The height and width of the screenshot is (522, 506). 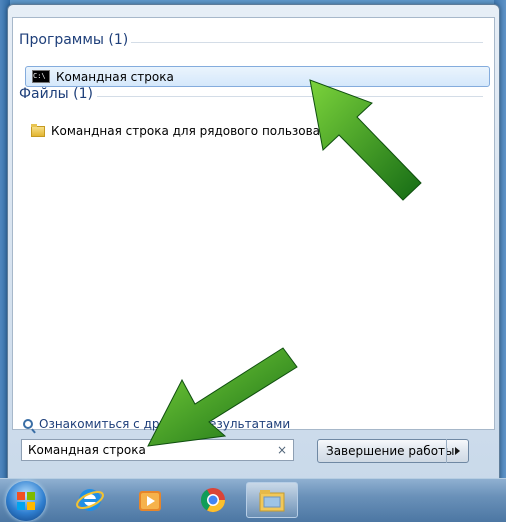 I want to click on clear-search-icon: ×, so click(x=282, y=450).